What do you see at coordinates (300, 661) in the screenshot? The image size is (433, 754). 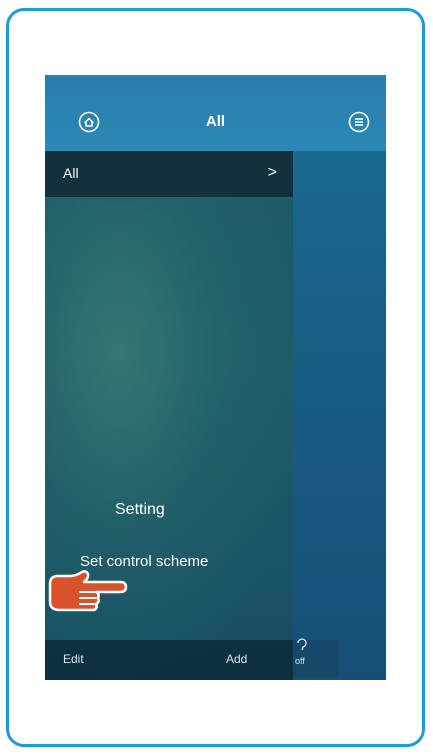 I see `device-tile-label: off` at bounding box center [300, 661].